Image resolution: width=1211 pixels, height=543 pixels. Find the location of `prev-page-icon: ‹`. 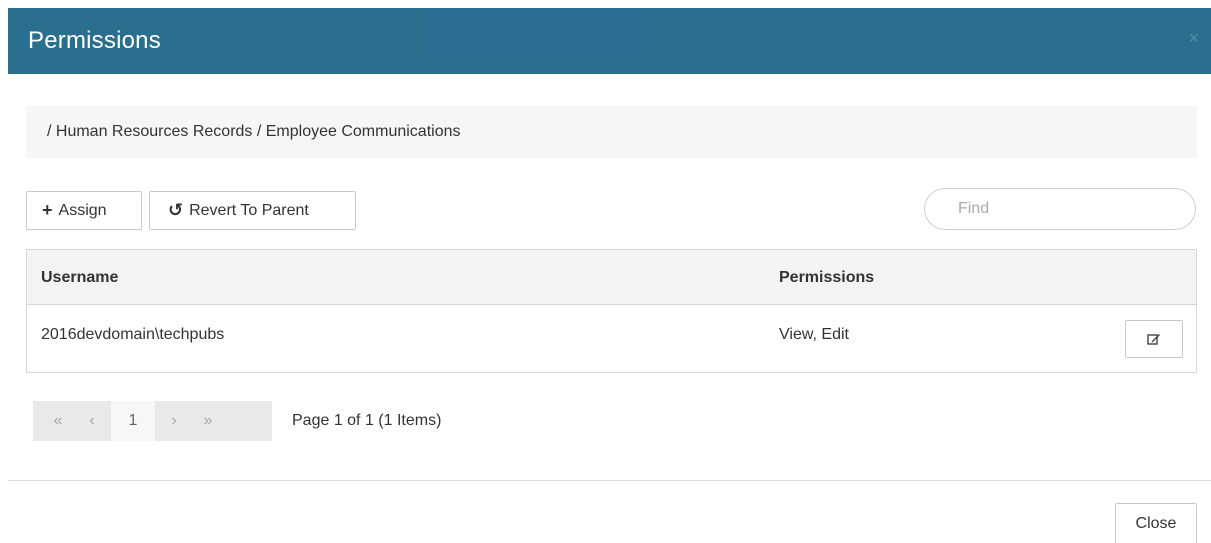

prev-page-icon: ‹ is located at coordinates (92, 421).